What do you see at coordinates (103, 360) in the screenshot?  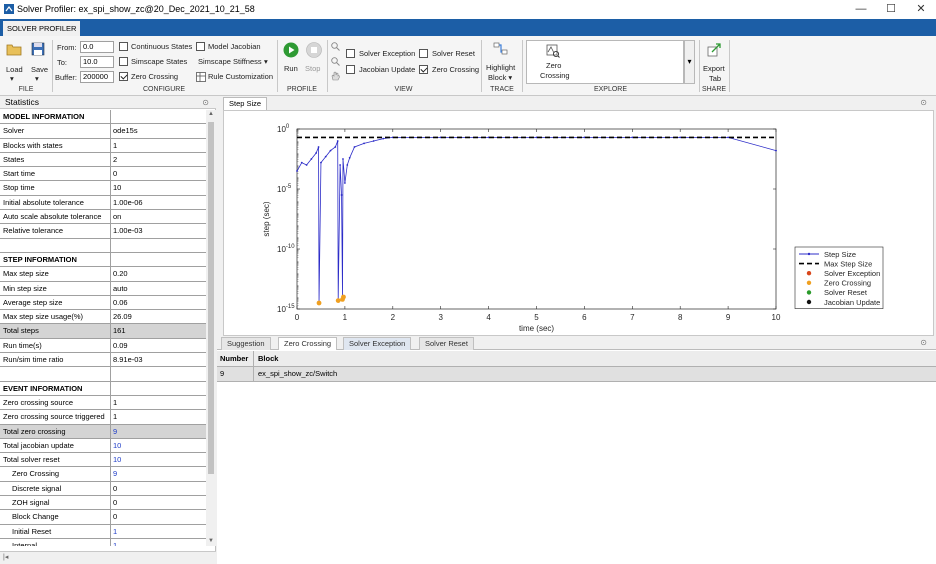 I see `table-row: Run/sim time ratio 8.91e-03` at bounding box center [103, 360].